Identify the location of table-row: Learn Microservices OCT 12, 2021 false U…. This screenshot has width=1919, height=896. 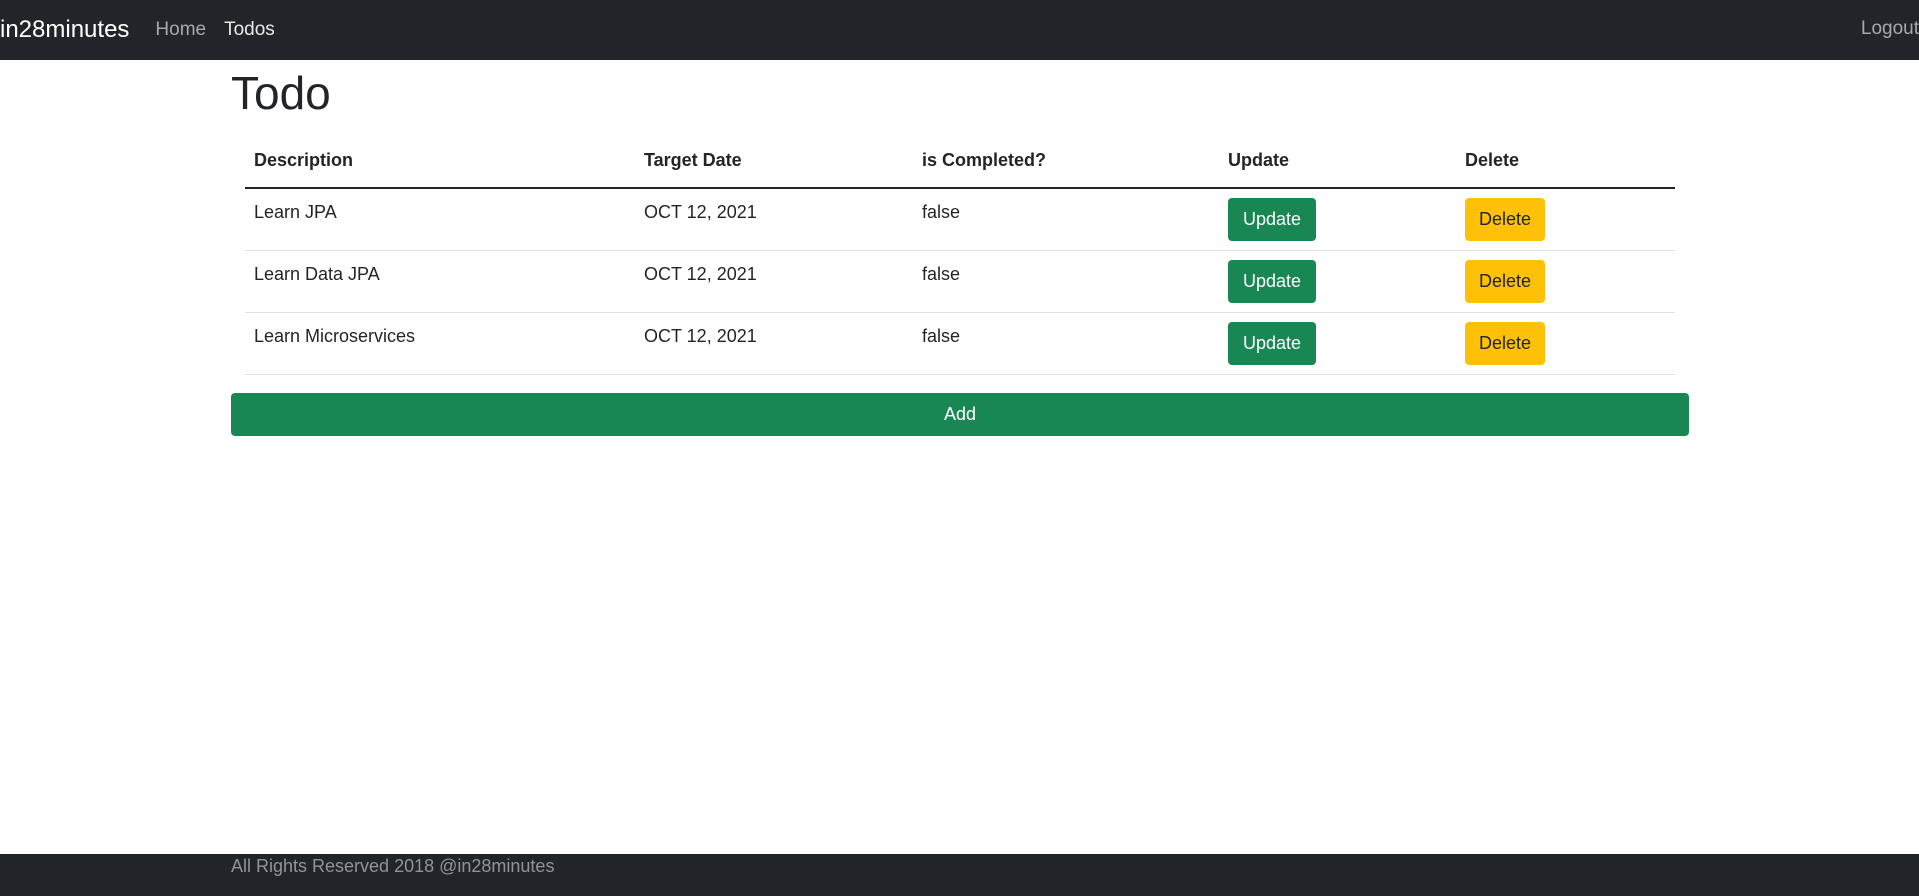
(960, 343).